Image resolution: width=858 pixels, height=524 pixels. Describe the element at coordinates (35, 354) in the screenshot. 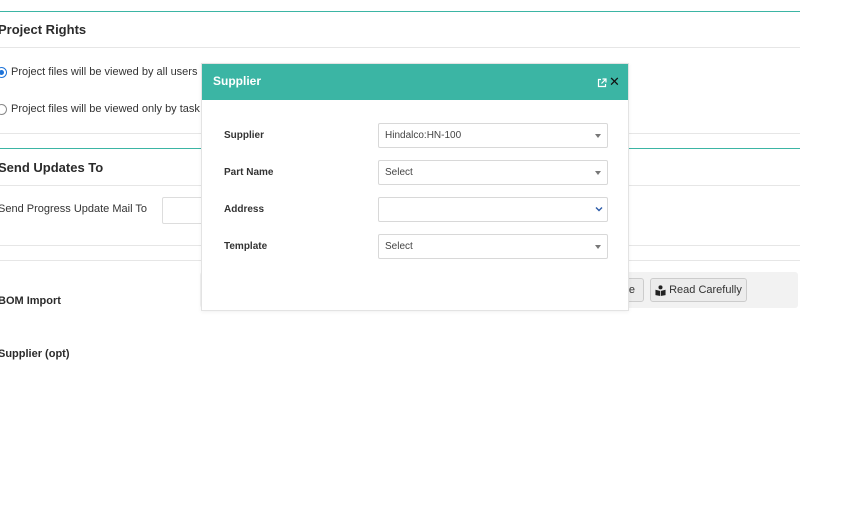

I see `supplier-opt-label: Supplier (opt)` at that location.